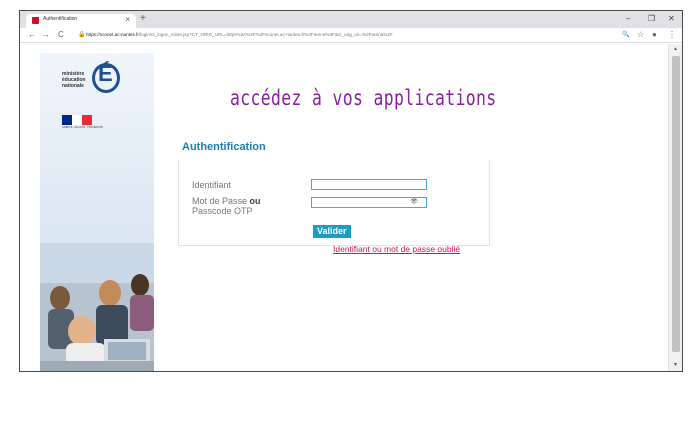 This screenshot has width=693, height=428. What do you see at coordinates (74, 80) in the screenshot?
I see `ministere-text: ministère éducation nationale` at bounding box center [74, 80].